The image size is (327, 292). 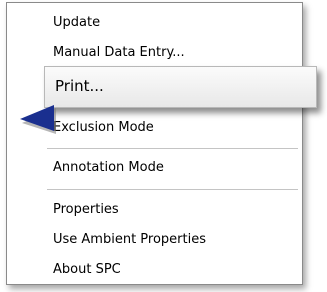 I want to click on menu-item-about-spc: About SPC, so click(x=87, y=270).